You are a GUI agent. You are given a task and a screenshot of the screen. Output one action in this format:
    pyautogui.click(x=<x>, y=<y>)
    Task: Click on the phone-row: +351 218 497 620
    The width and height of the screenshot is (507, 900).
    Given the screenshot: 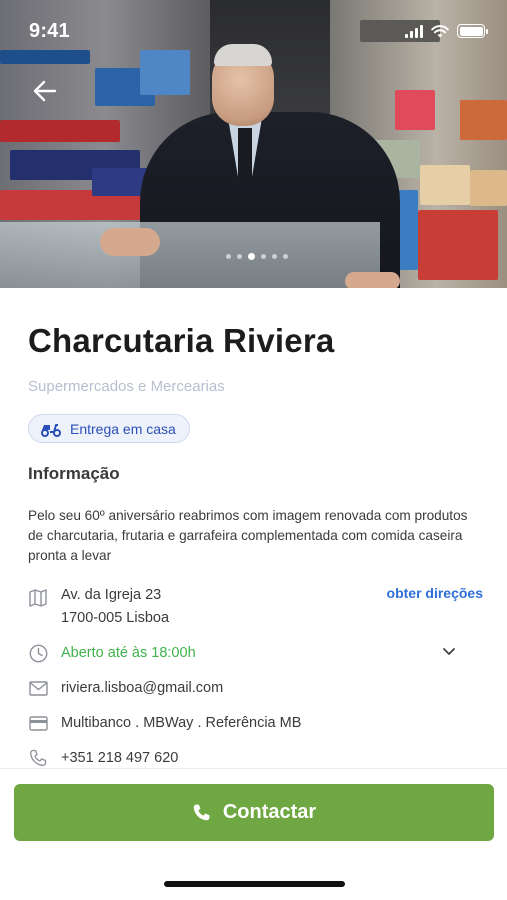 What is the action you would take?
    pyautogui.click(x=255, y=758)
    